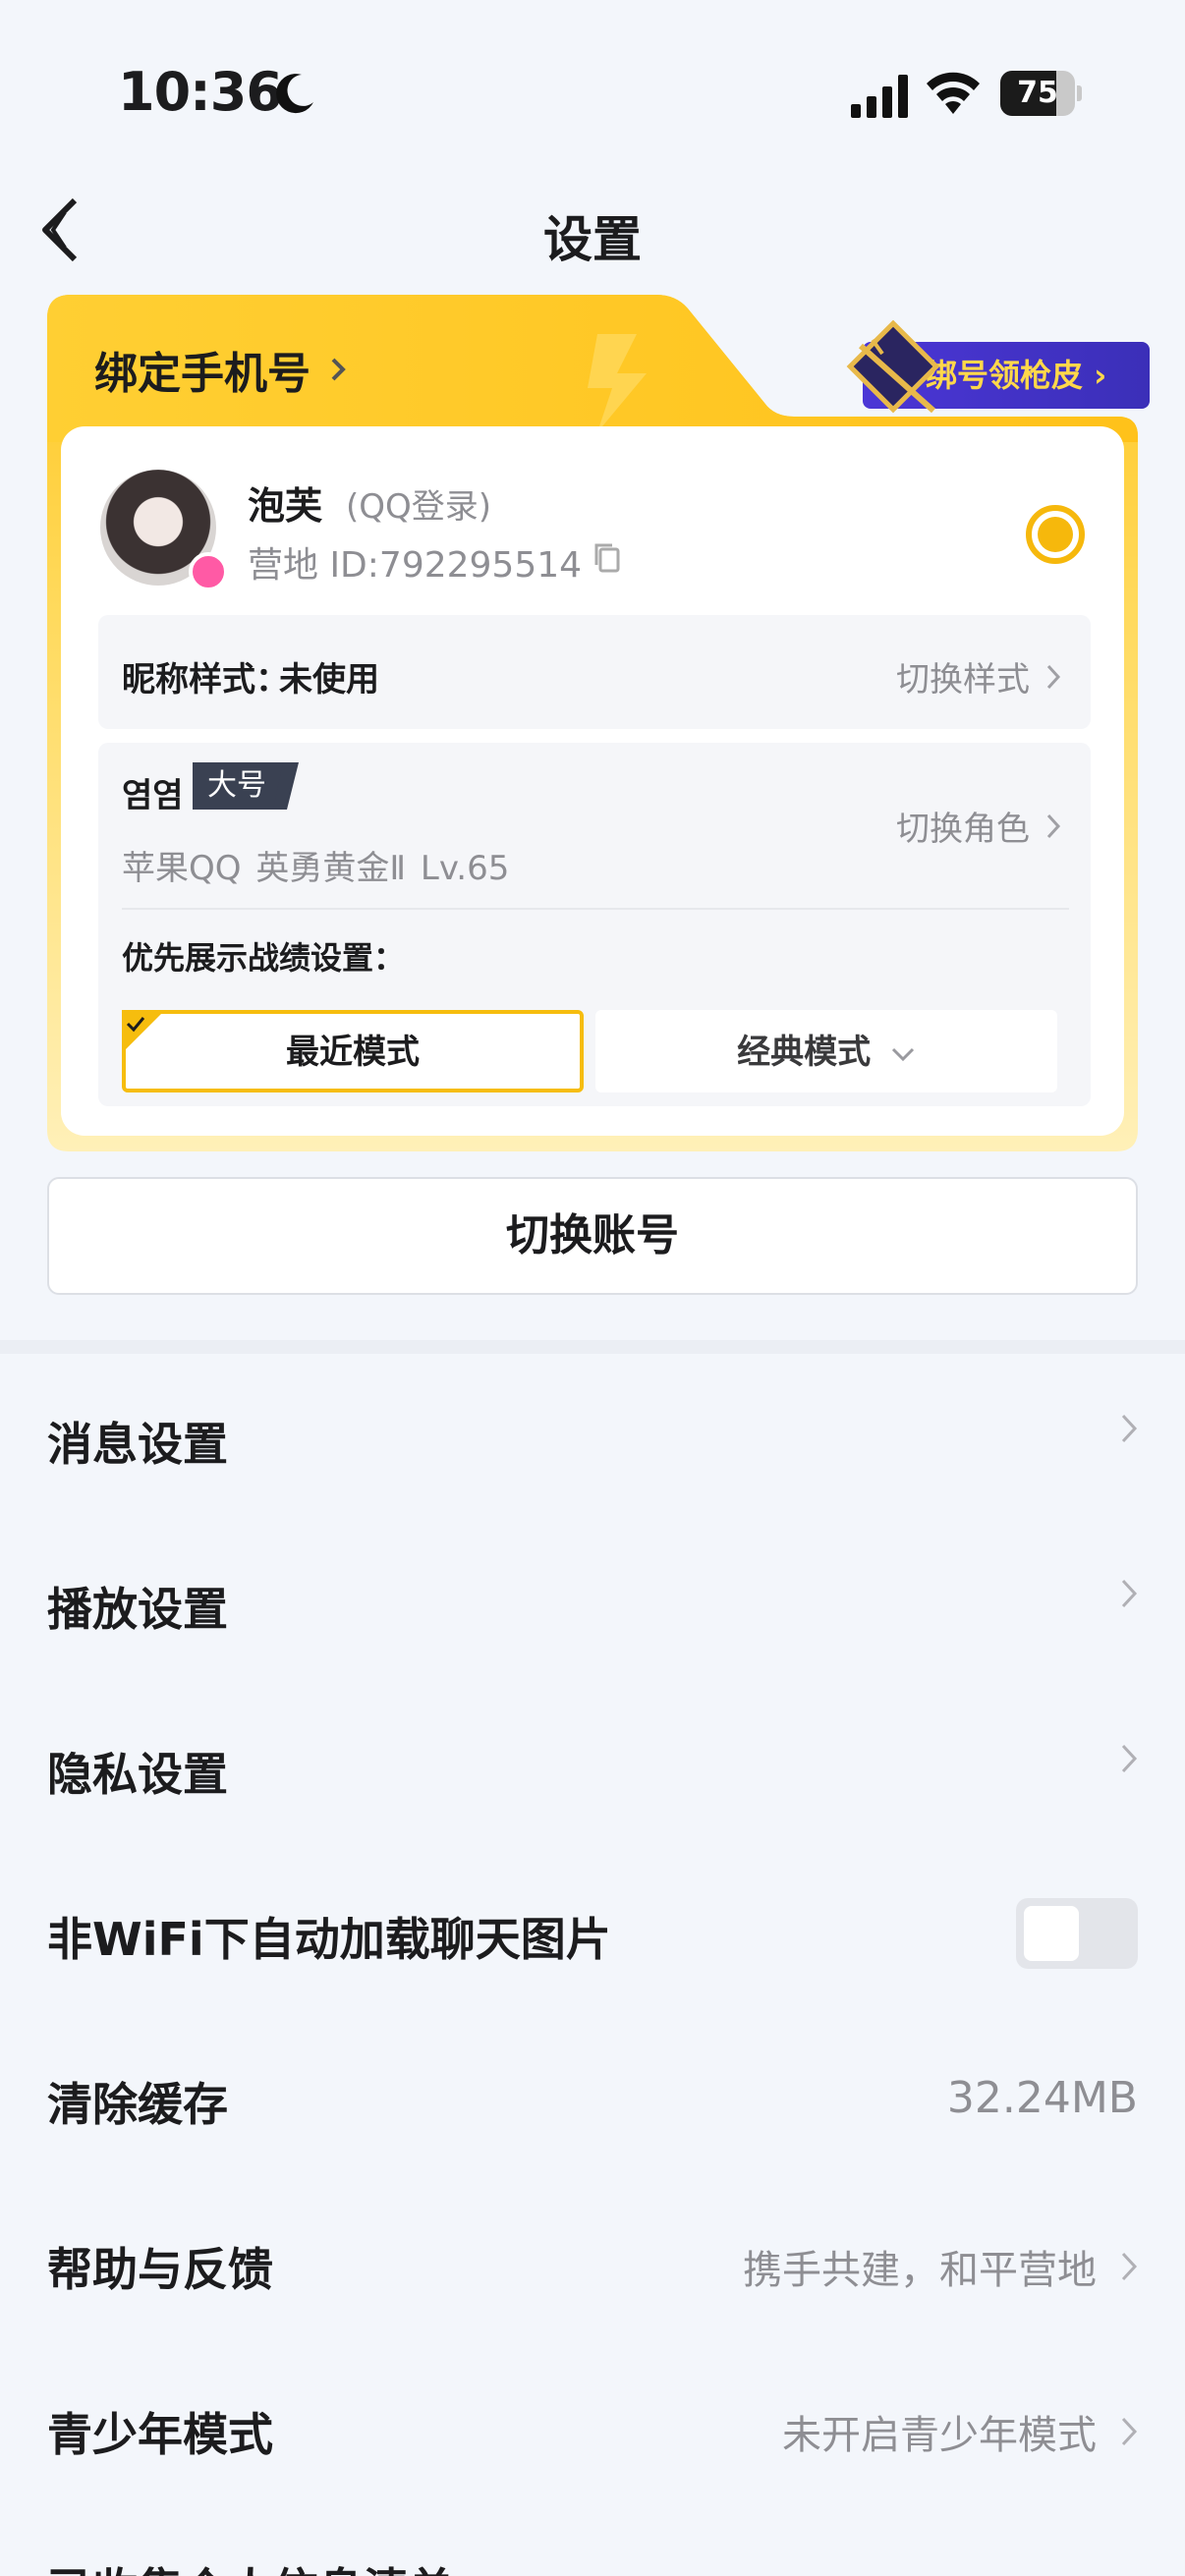 The image size is (1185, 2576). What do you see at coordinates (979, 826) in the screenshot?
I see `switch-role-button: 切换角色` at bounding box center [979, 826].